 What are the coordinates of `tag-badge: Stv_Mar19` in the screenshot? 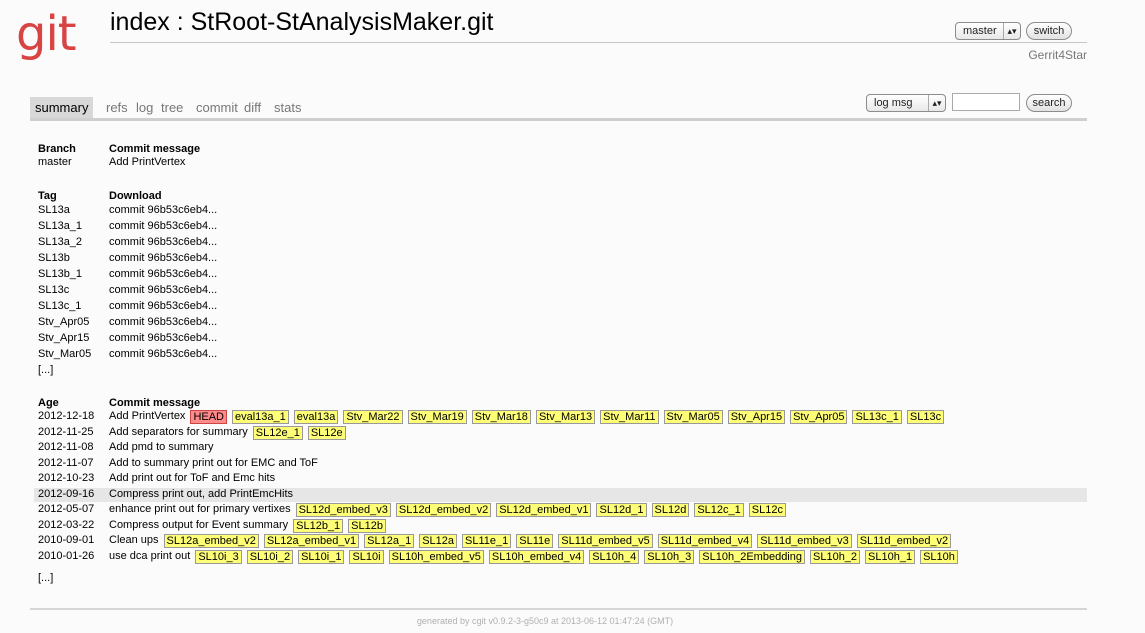 It's located at (437, 417).